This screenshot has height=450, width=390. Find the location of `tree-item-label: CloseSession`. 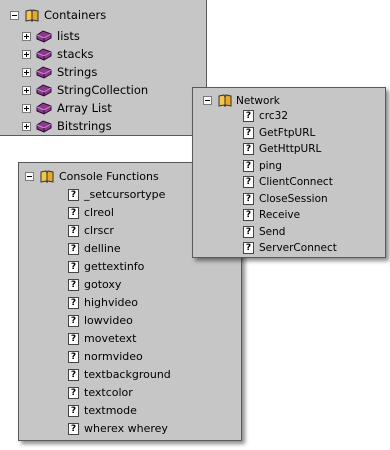

tree-item-label: CloseSession is located at coordinates (293, 198).